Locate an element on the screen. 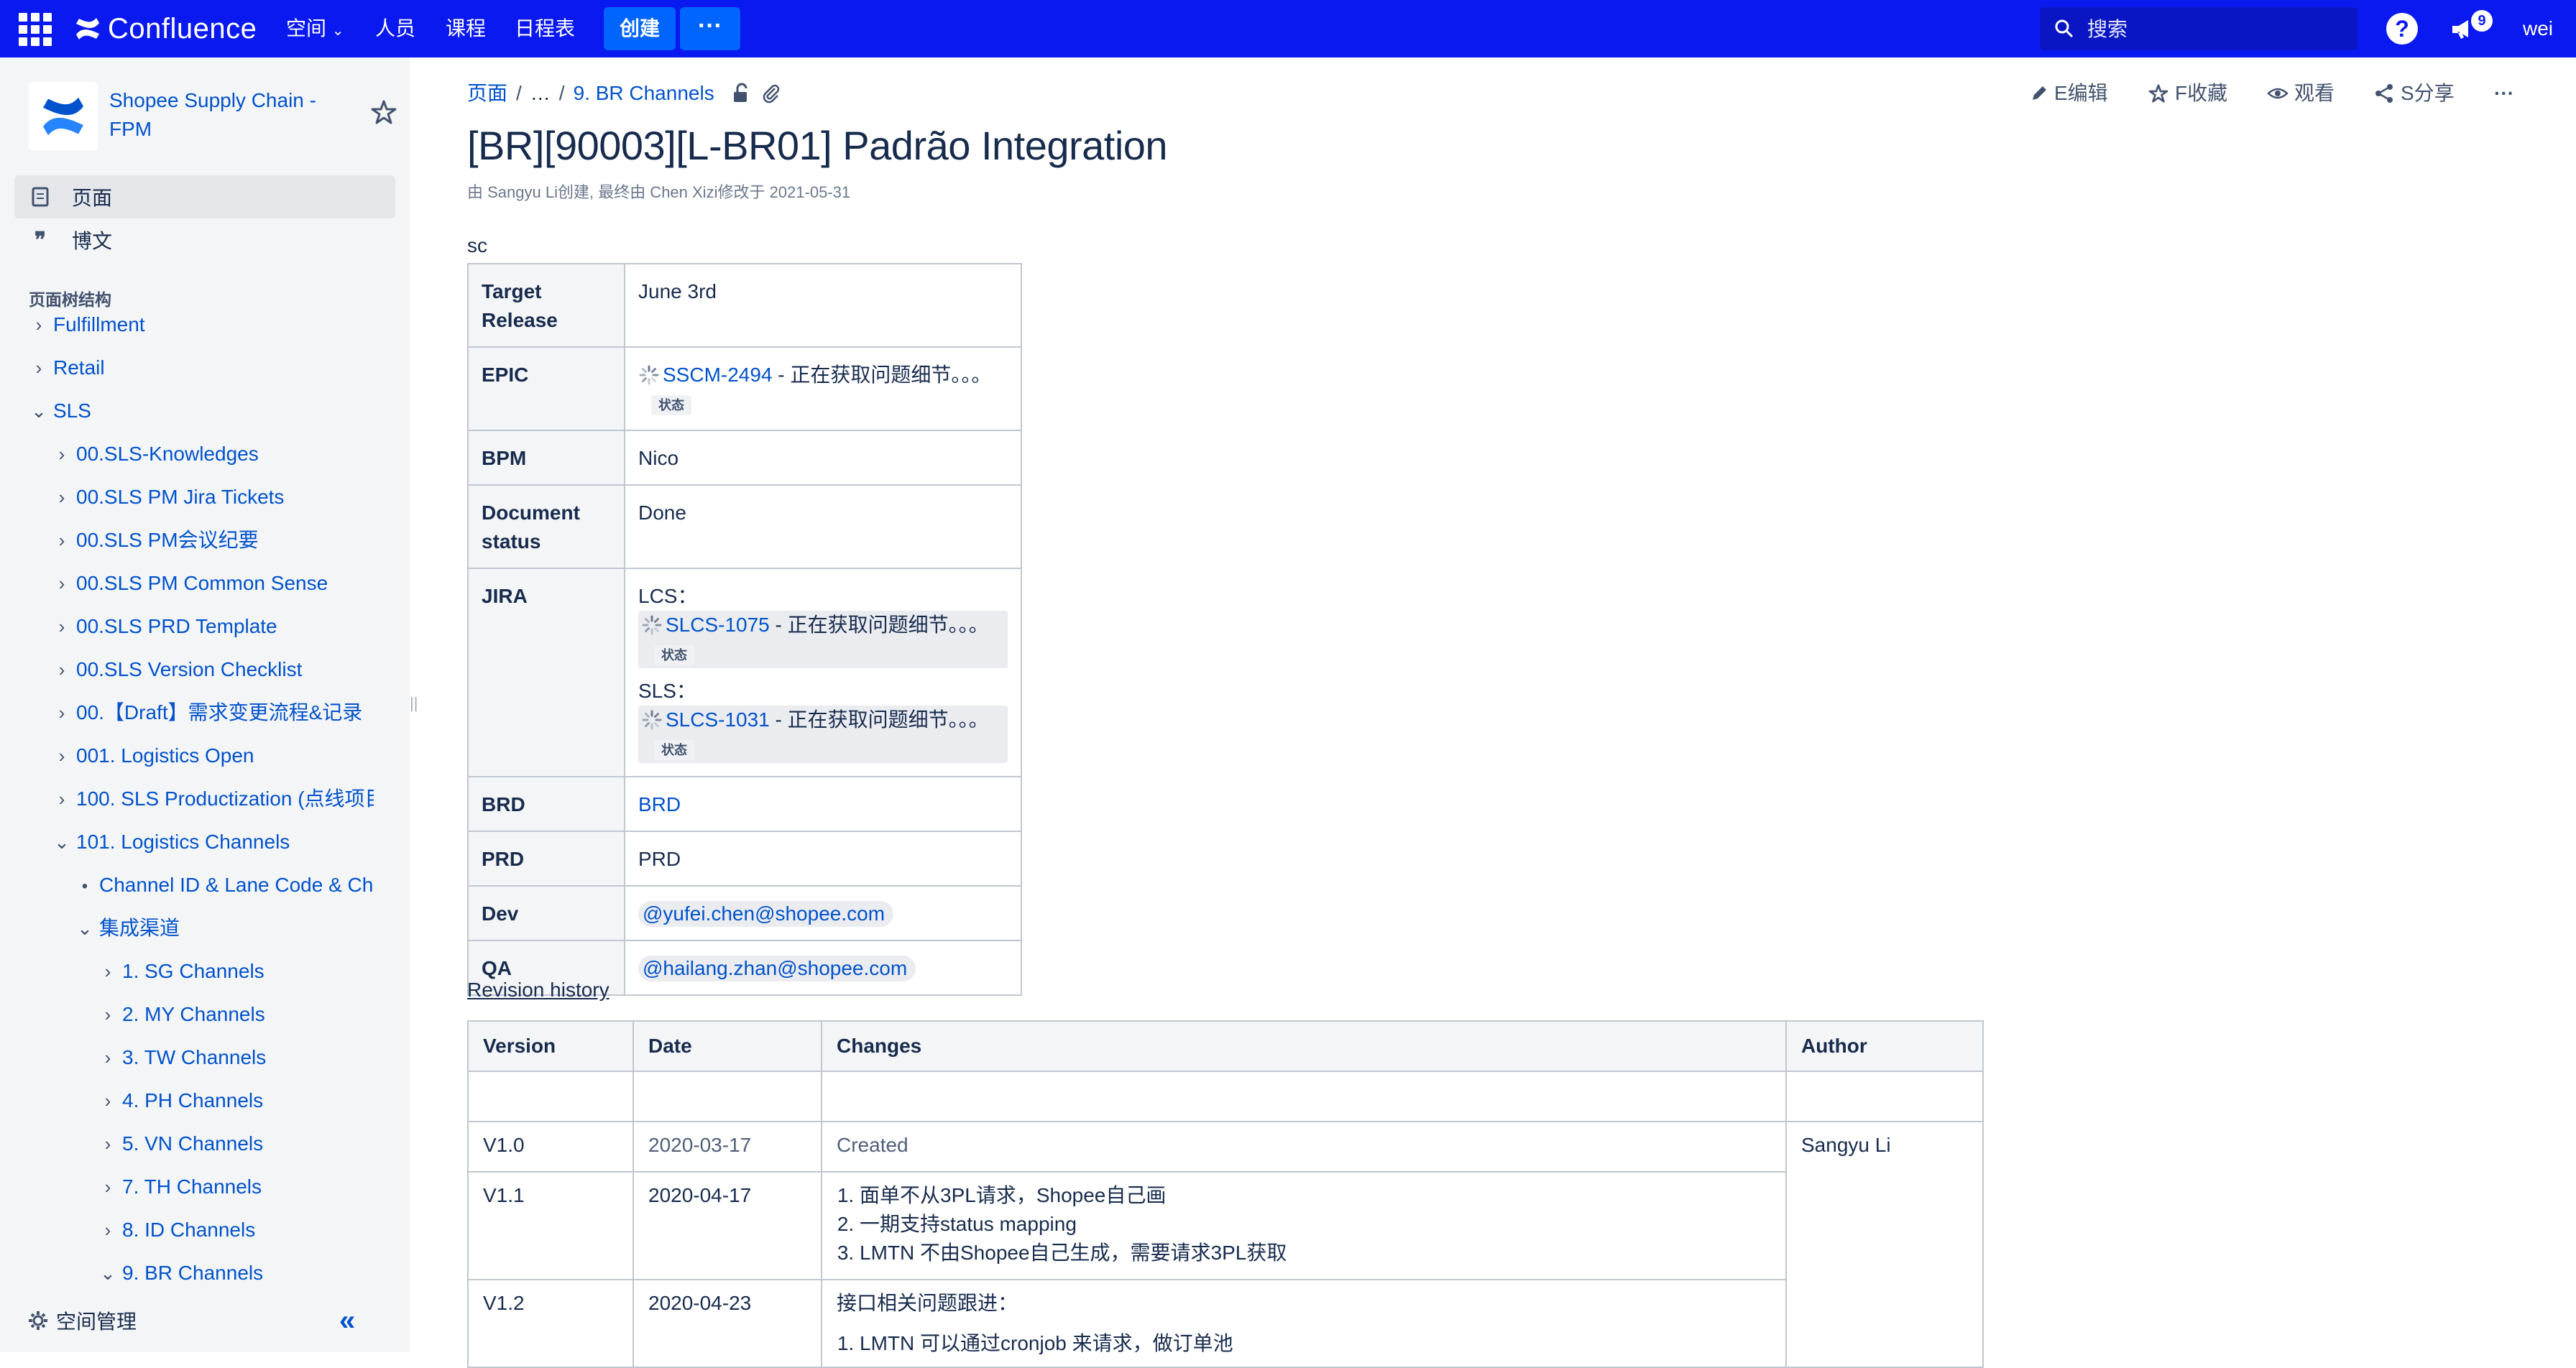 The height and width of the screenshot is (1368, 2576). sidebar-item-pages: 页面 is located at coordinates (70, 196).